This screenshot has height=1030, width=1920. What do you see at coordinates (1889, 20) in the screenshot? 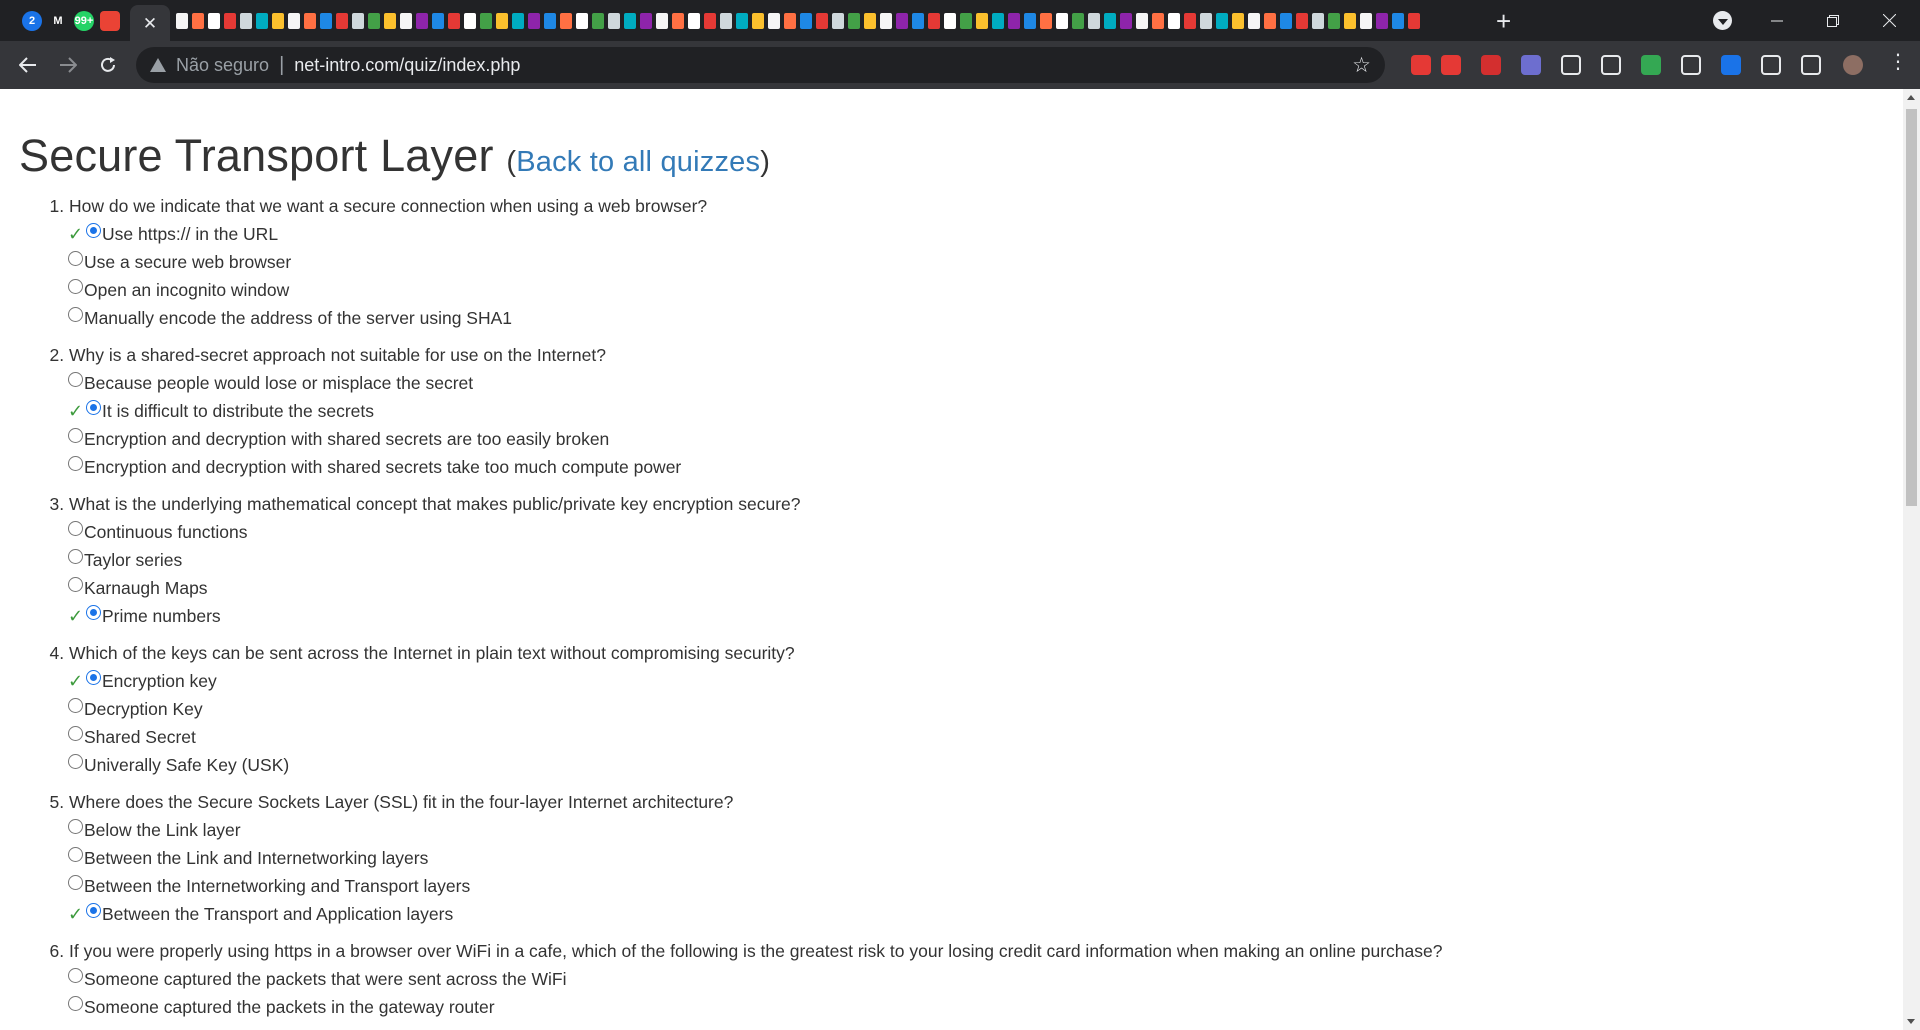
I see `close-window-button` at bounding box center [1889, 20].